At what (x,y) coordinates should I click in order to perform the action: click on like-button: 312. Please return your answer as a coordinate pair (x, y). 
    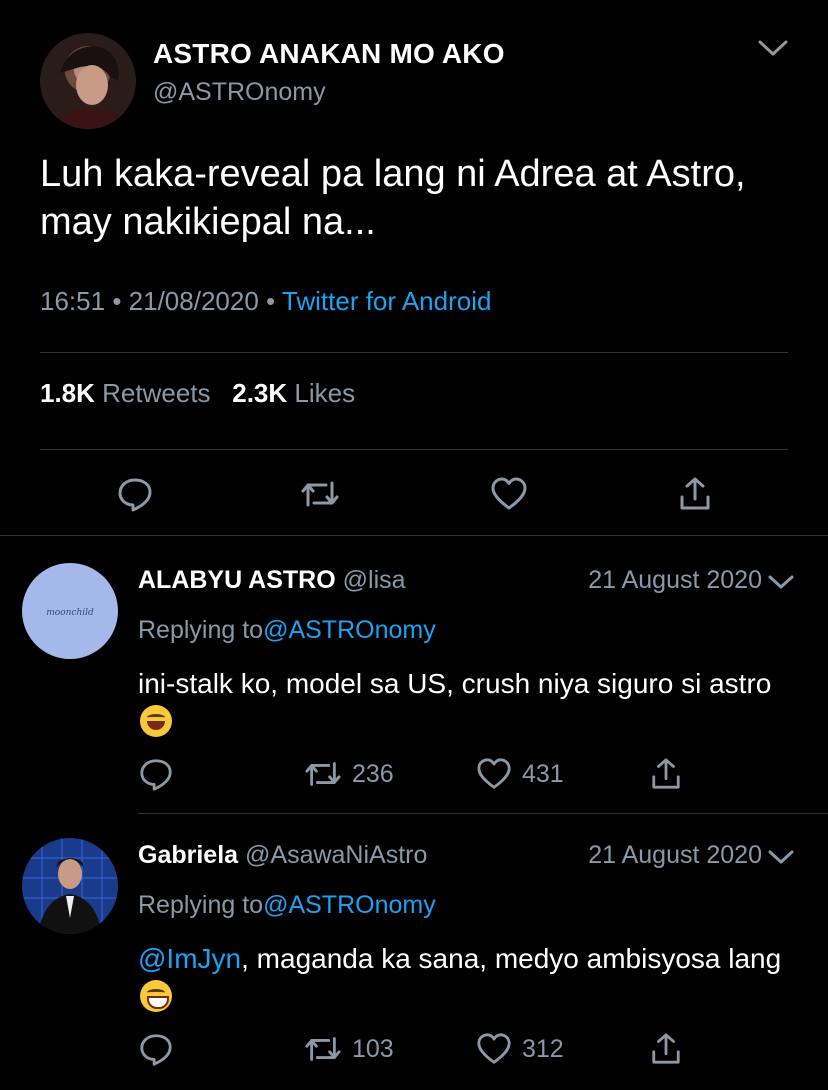
    Looking at the image, I should click on (520, 1049).